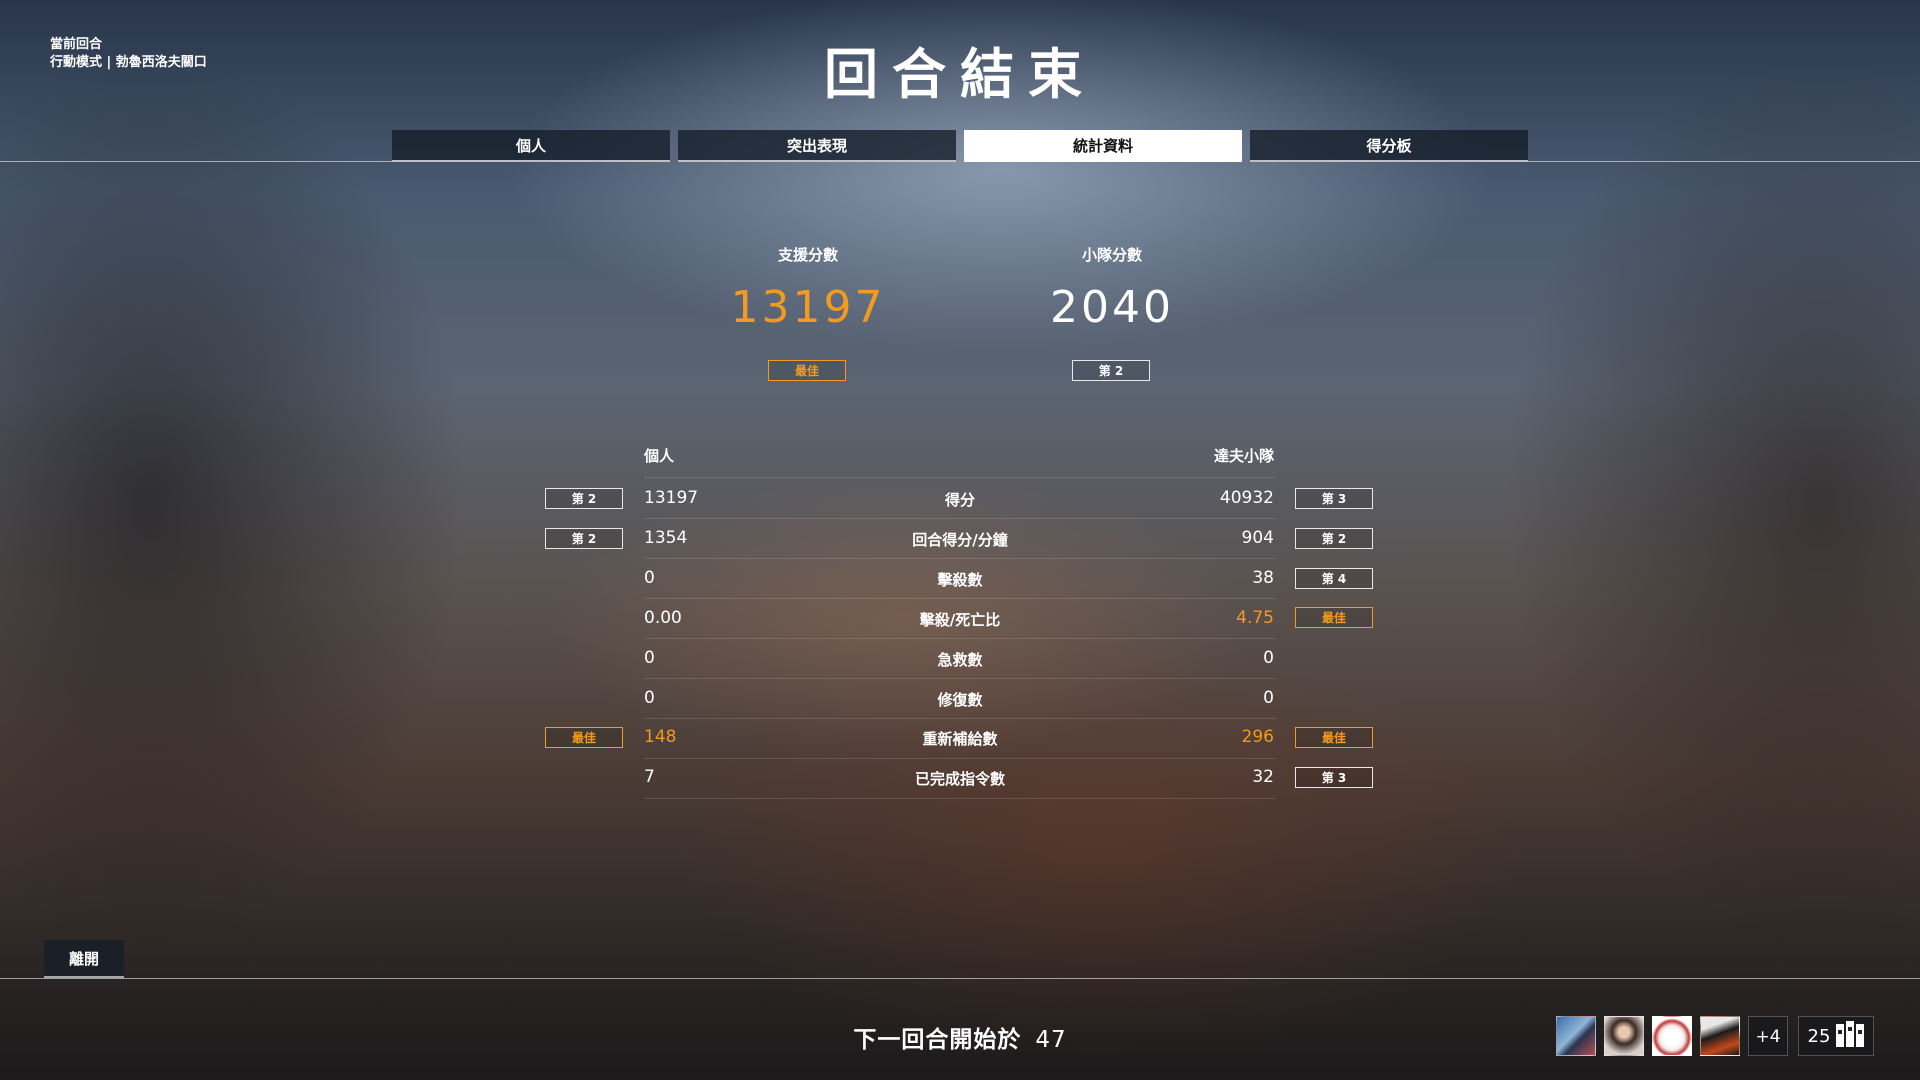  I want to click on stat-label: 擊殺數, so click(960, 580).